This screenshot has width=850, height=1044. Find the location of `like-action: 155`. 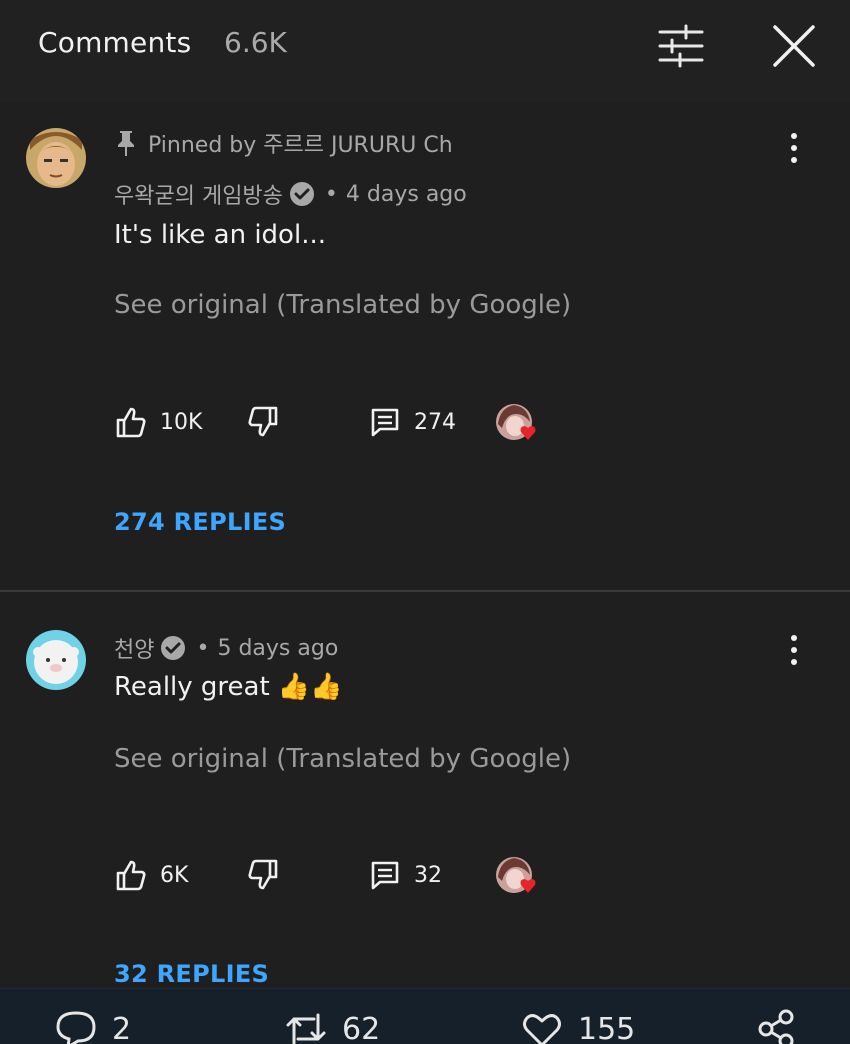

like-action: 155 is located at coordinates (577, 1025).